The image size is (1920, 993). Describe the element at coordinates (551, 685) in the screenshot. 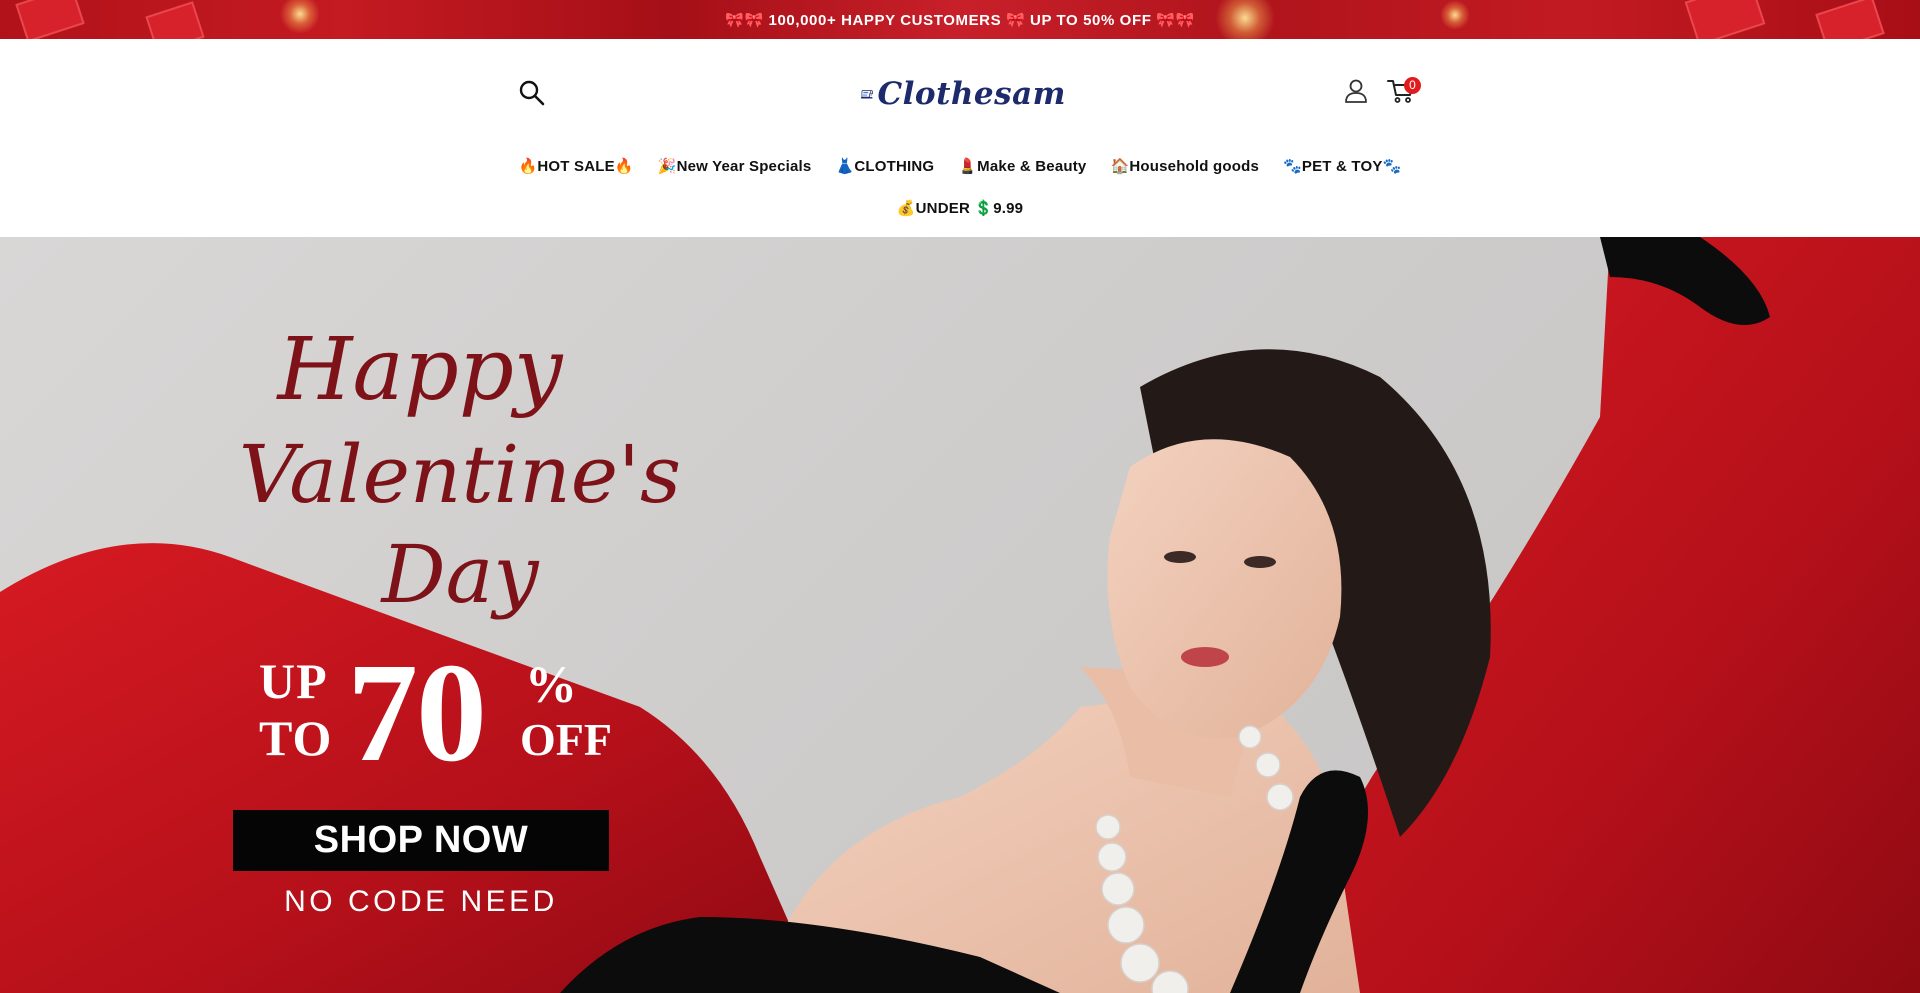

I see `promo-percent: %` at that location.